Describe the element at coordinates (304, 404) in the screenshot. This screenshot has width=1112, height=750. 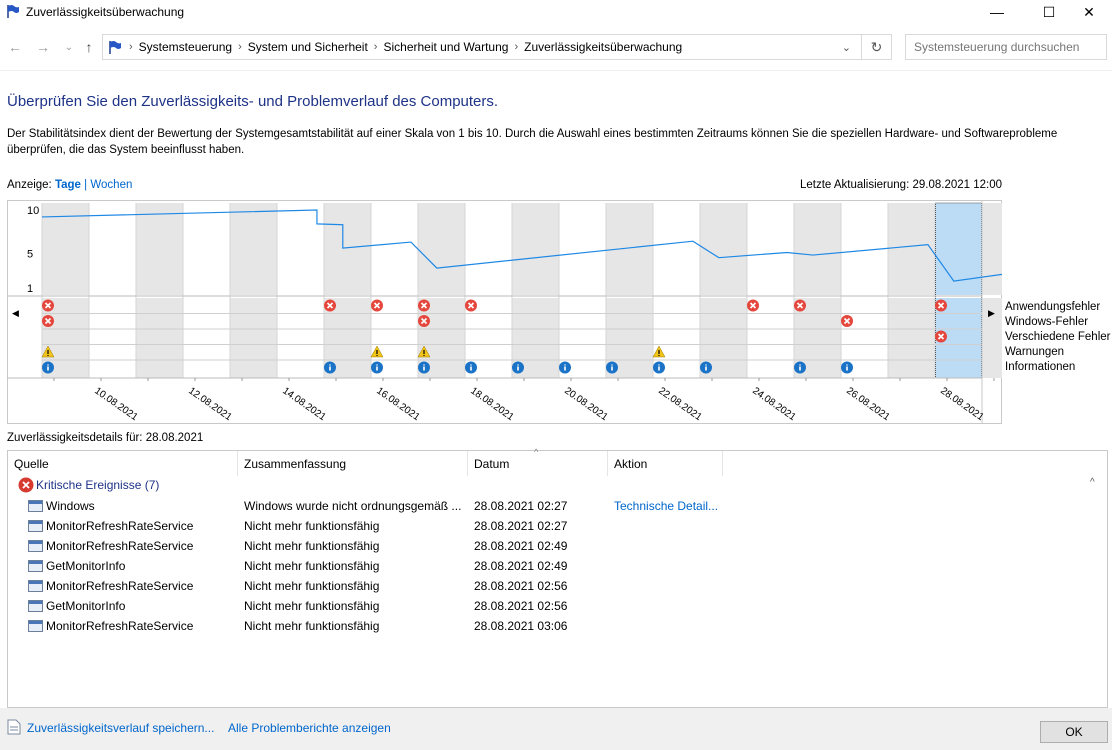
I see `x-date-label: 14.08.2021` at that location.